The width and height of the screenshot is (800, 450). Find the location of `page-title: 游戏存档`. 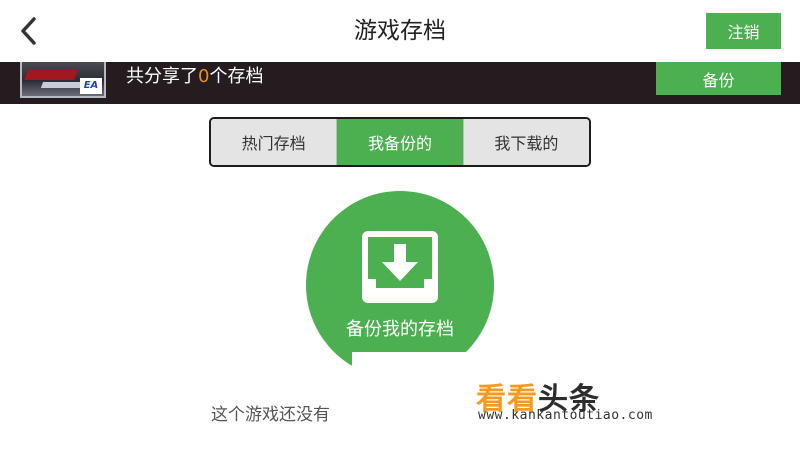

page-title: 游戏存档 is located at coordinates (400, 31).